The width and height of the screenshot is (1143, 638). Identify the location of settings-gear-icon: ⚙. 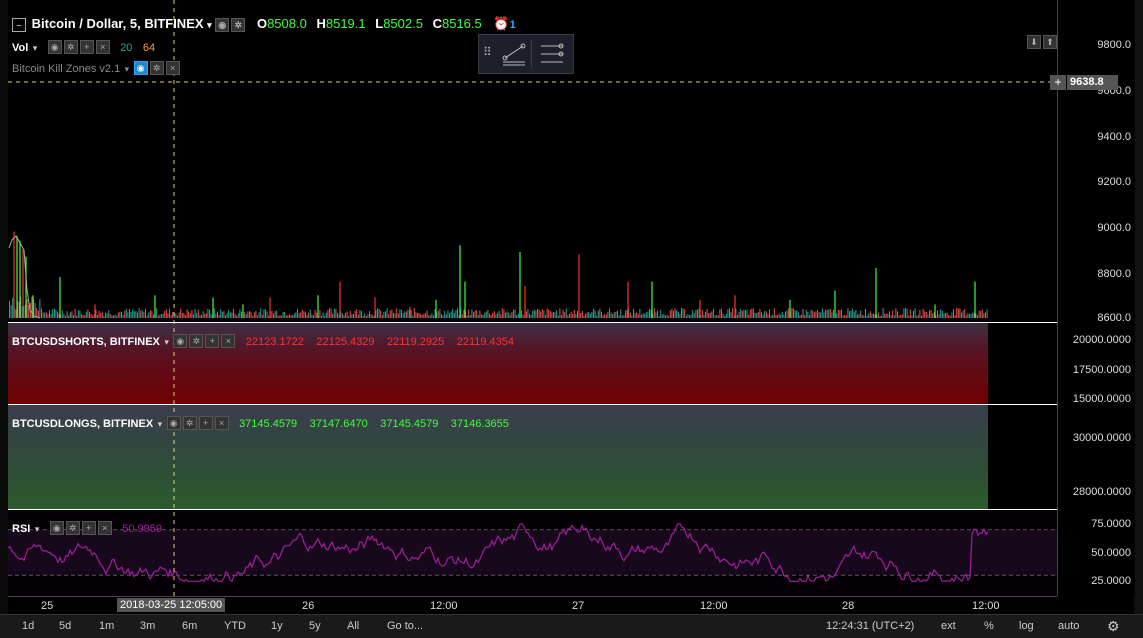
(1113, 626).